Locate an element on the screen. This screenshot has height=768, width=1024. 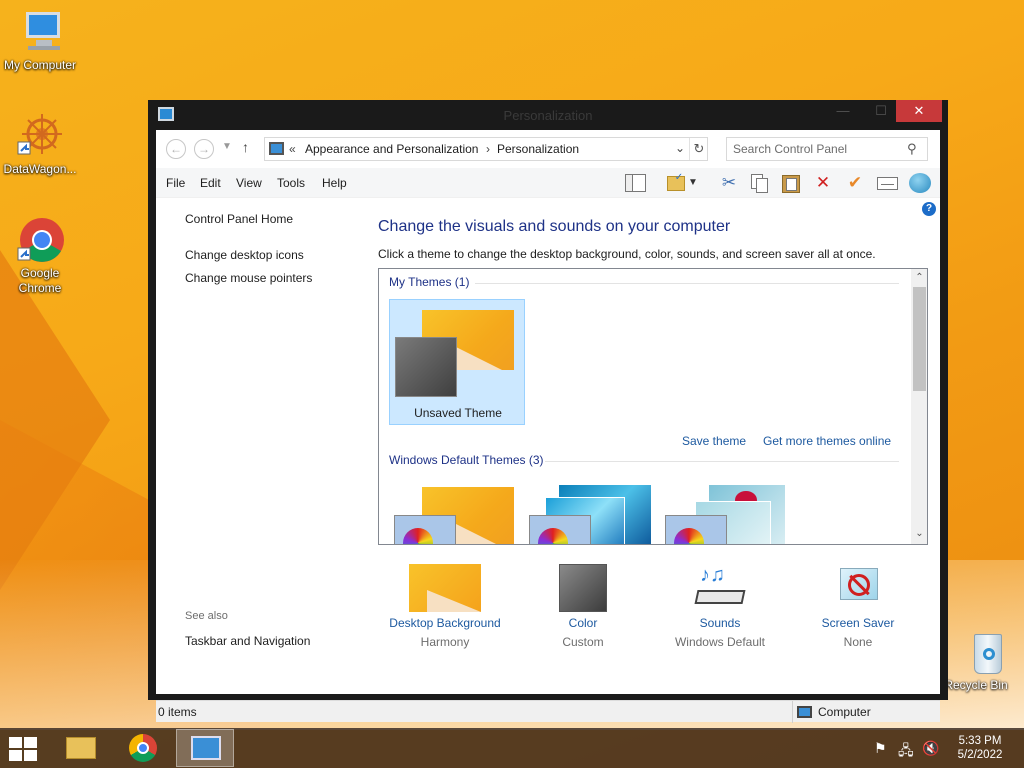
search-input is located at coordinates (818, 149).